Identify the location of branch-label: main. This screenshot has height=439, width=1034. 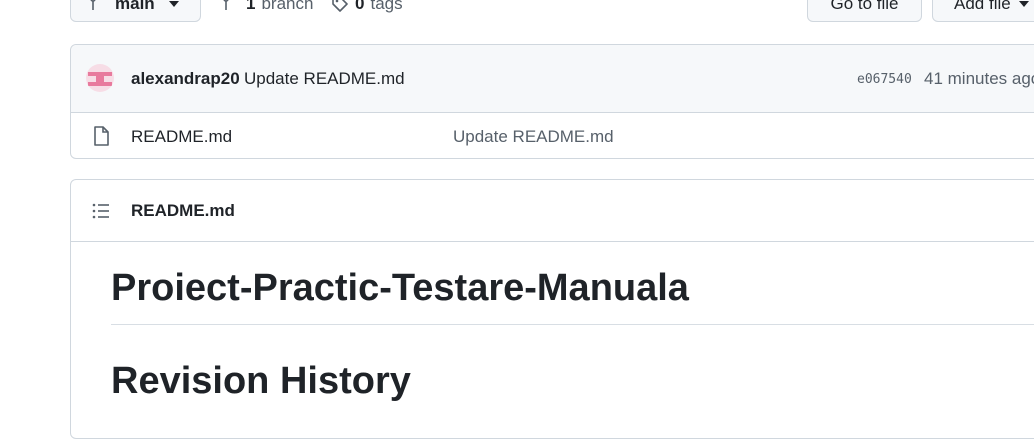
(135, 6).